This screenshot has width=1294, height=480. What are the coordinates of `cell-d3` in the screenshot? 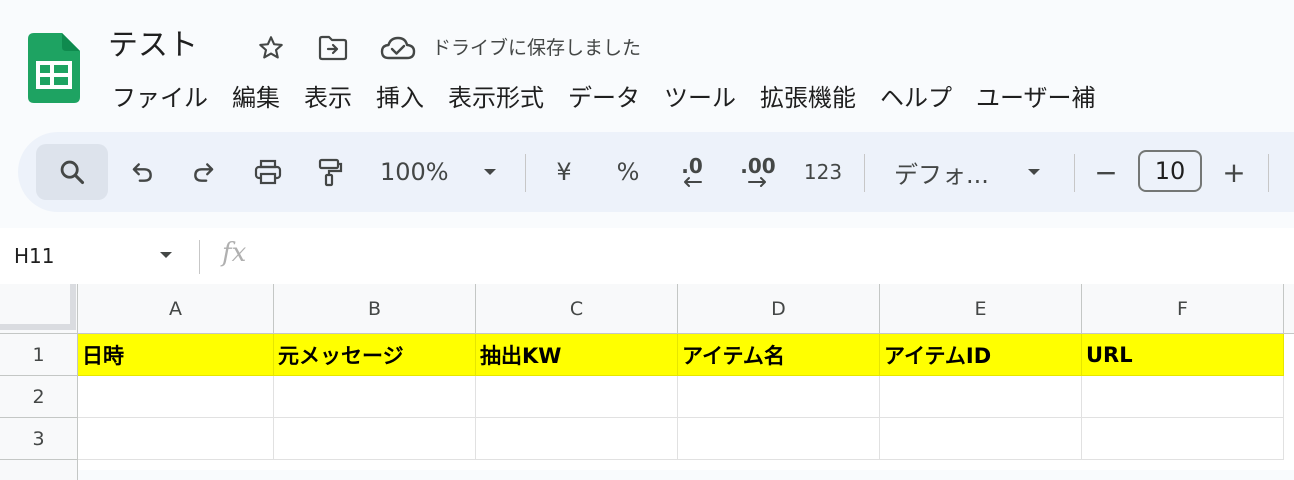 It's located at (779, 439).